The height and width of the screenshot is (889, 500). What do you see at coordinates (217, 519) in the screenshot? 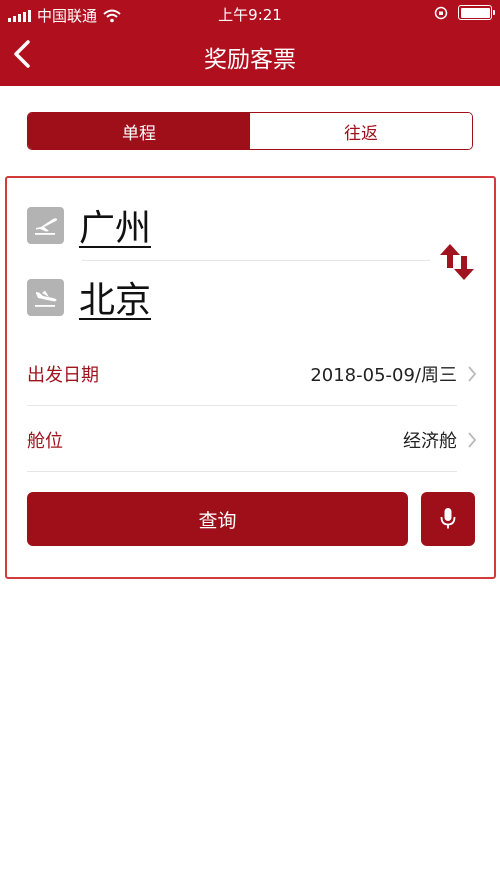
I see `search-button: 查询` at bounding box center [217, 519].